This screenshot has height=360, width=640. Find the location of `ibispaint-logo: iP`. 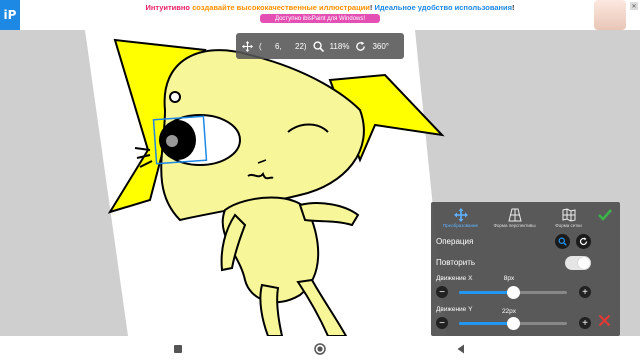

ibispaint-logo: iP is located at coordinates (10, 15).